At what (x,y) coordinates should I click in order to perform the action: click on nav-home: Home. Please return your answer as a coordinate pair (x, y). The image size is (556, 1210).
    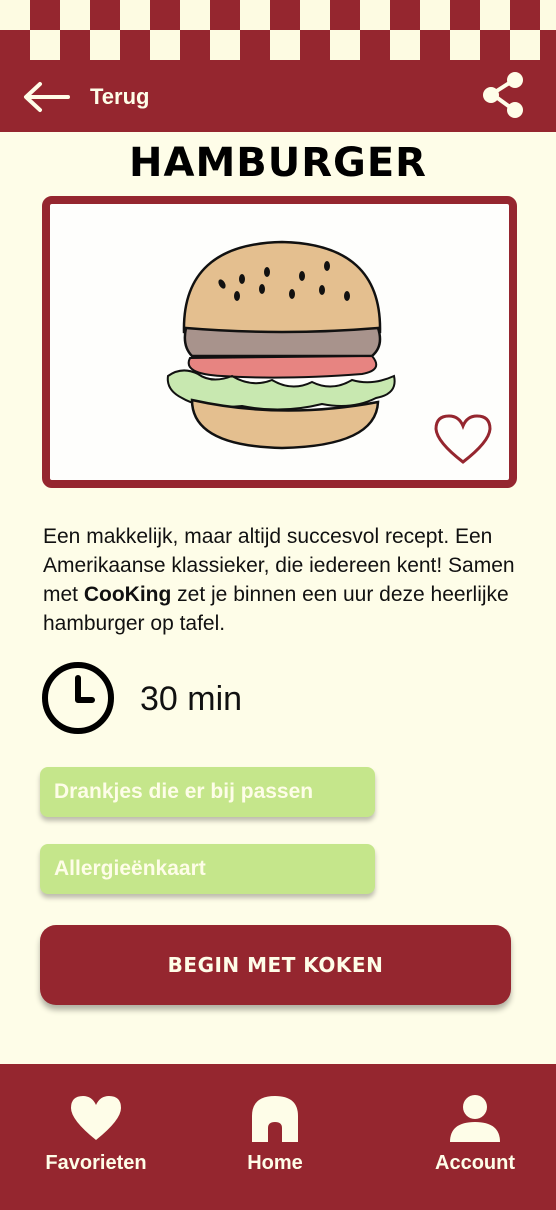
    Looking at the image, I should click on (275, 1137).